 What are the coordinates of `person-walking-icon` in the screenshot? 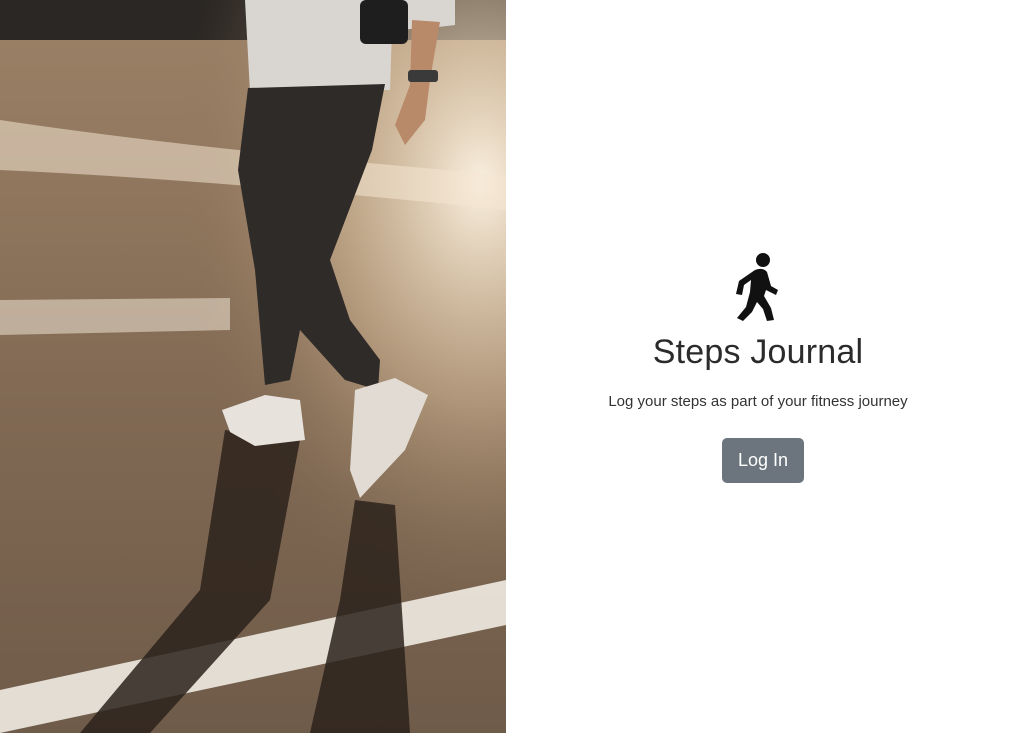 It's located at (757, 287).